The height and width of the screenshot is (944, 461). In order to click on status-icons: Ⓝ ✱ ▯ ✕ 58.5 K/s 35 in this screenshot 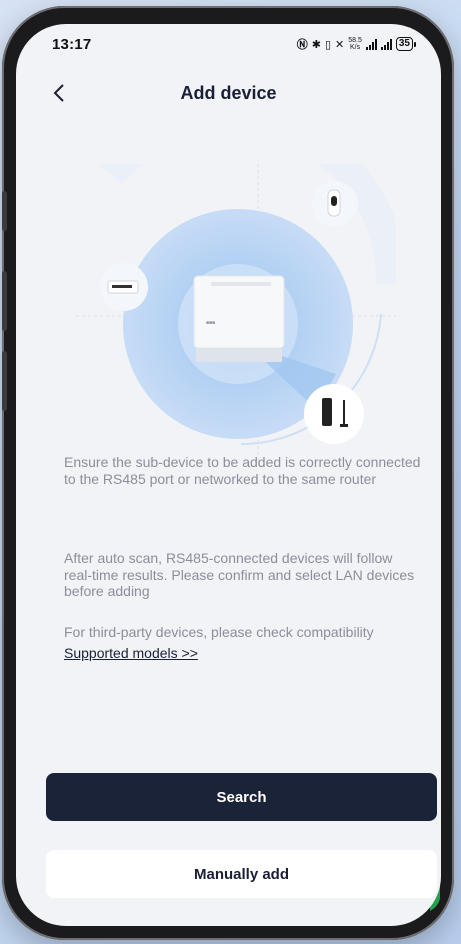, I will do `click(356, 44)`.